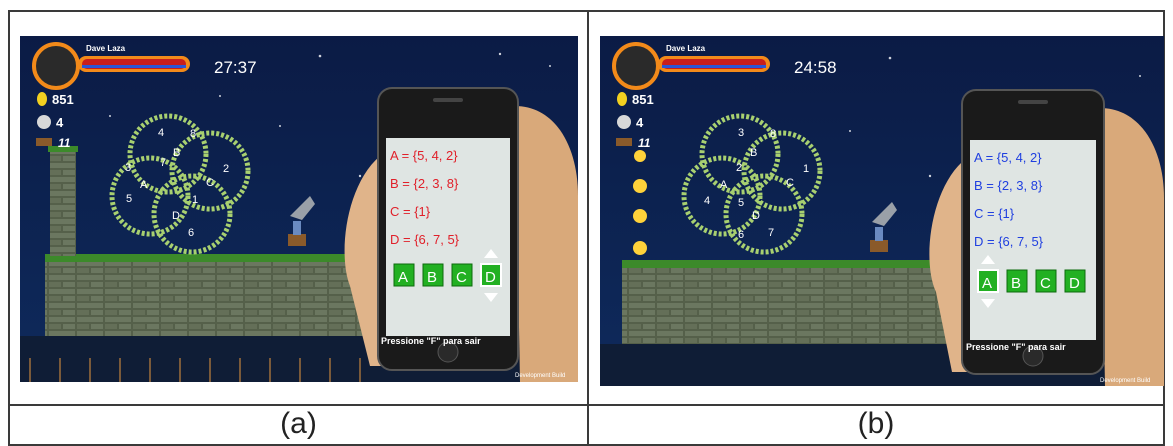  What do you see at coordinates (298, 423) in the screenshot?
I see `caption-a: (a)` at bounding box center [298, 423].